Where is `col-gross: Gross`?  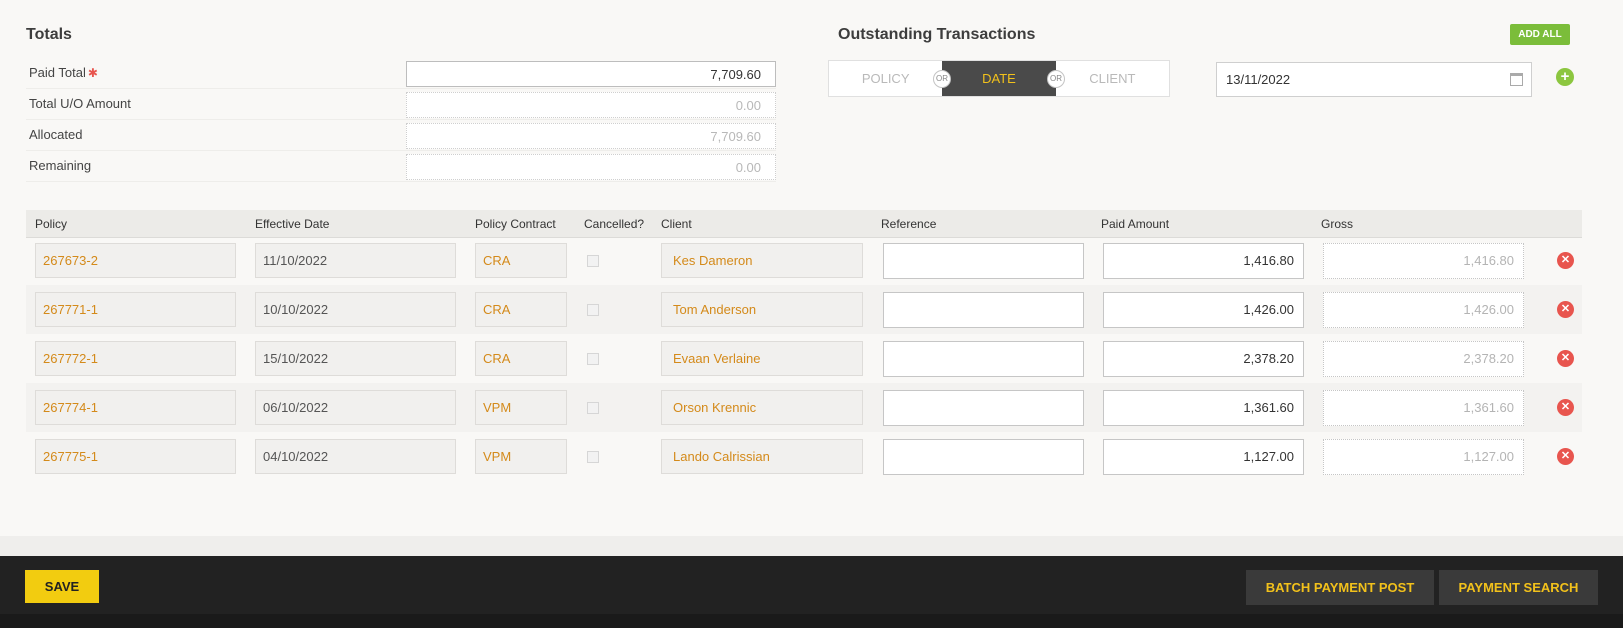 col-gross: Gross is located at coordinates (1337, 224).